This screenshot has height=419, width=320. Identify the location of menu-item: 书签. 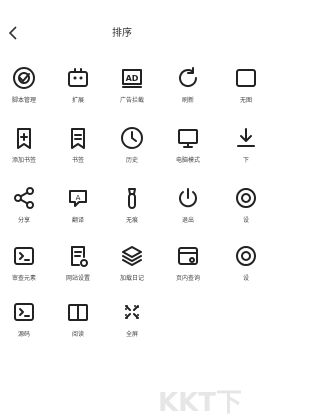
(78, 148).